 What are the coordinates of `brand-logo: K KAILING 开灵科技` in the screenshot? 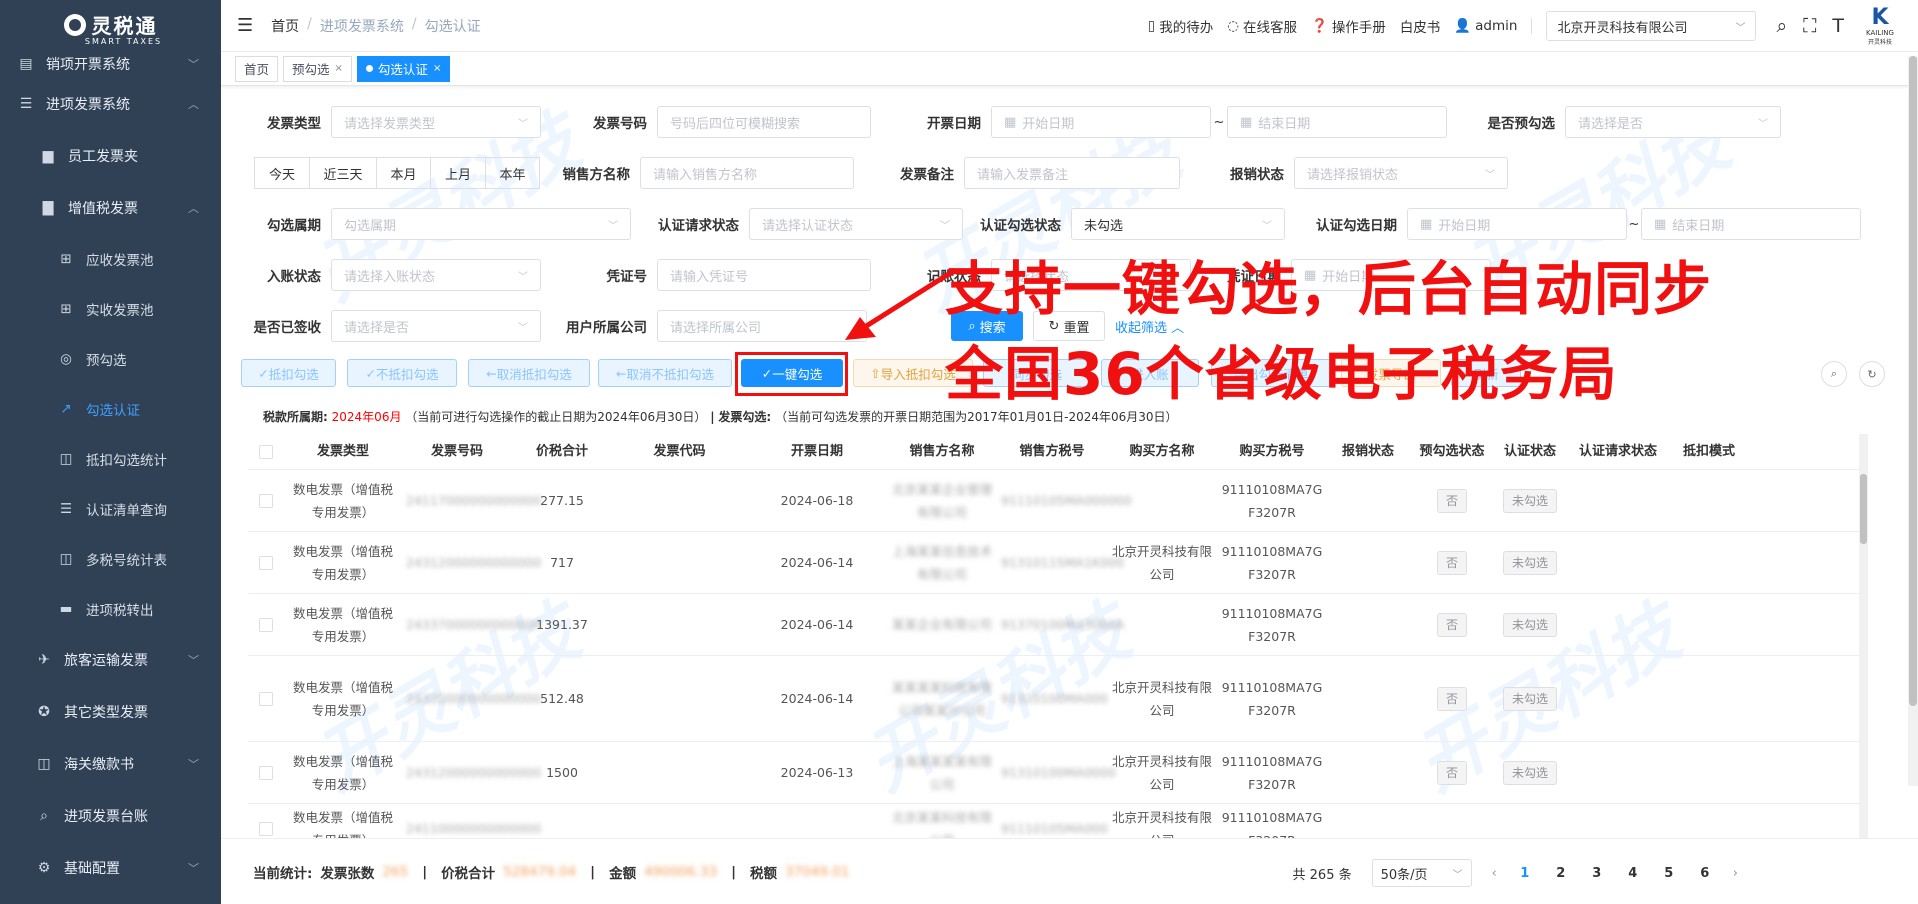 It's located at (1880, 26).